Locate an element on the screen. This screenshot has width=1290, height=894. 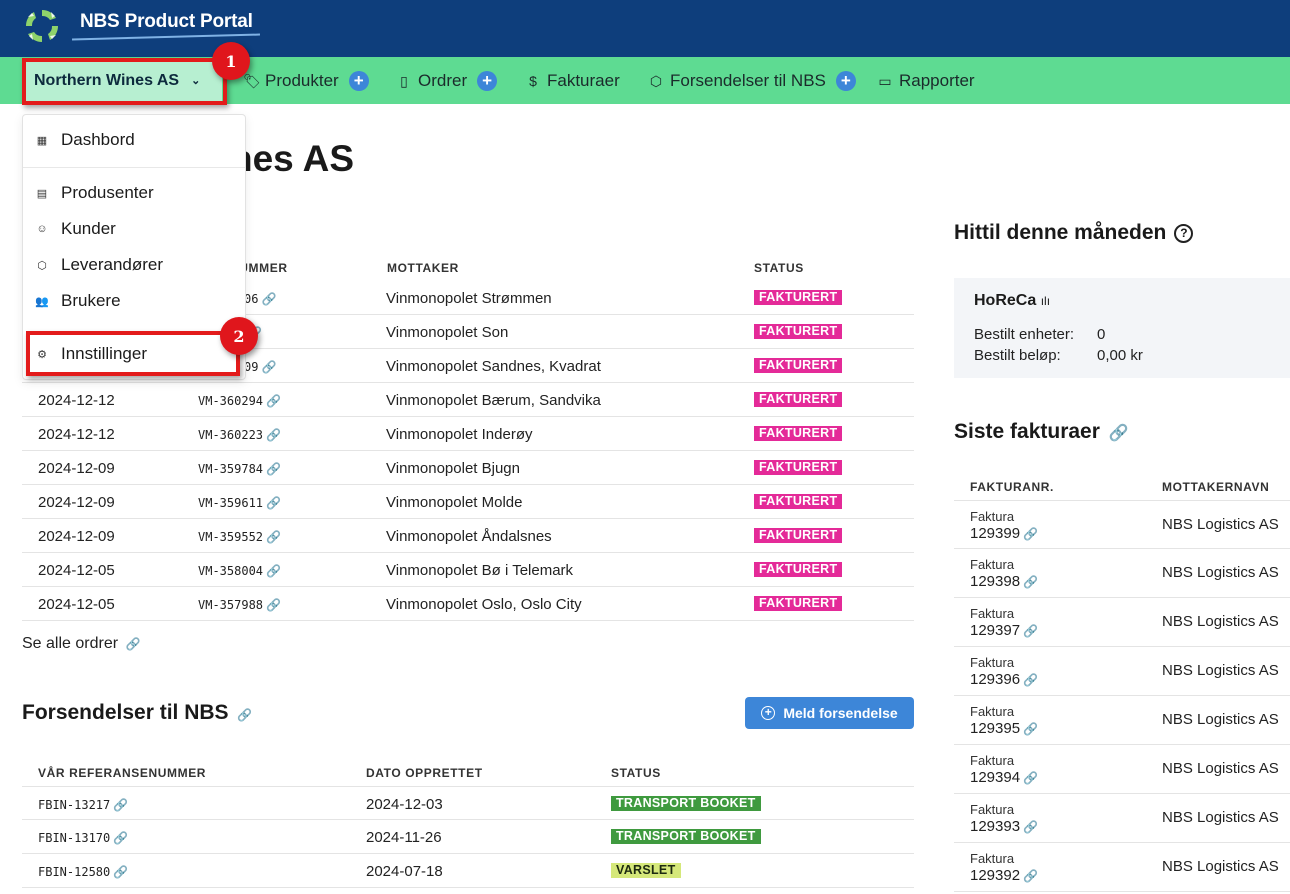
orders-header-status: STATUS is located at coordinates (779, 268).